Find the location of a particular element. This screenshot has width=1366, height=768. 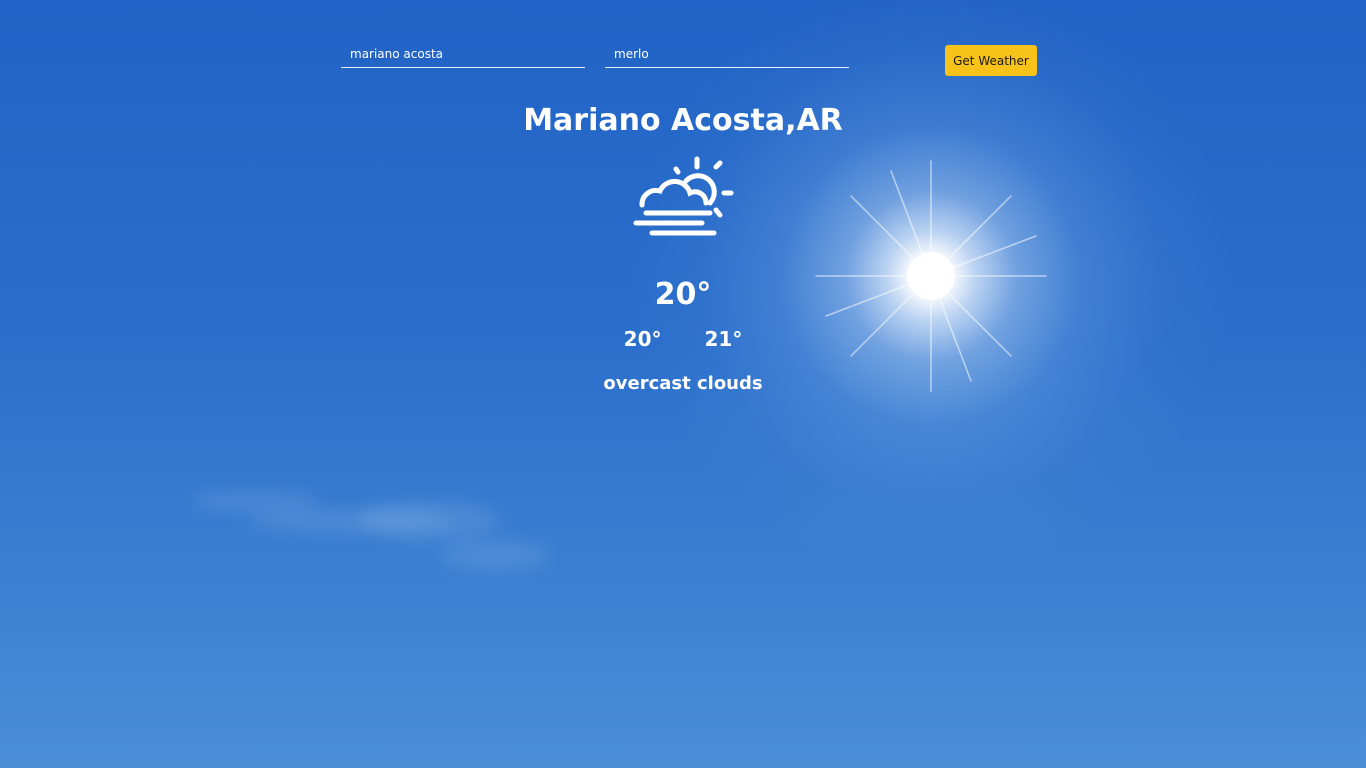

get-weather-button: Get Weather is located at coordinates (991, 60).